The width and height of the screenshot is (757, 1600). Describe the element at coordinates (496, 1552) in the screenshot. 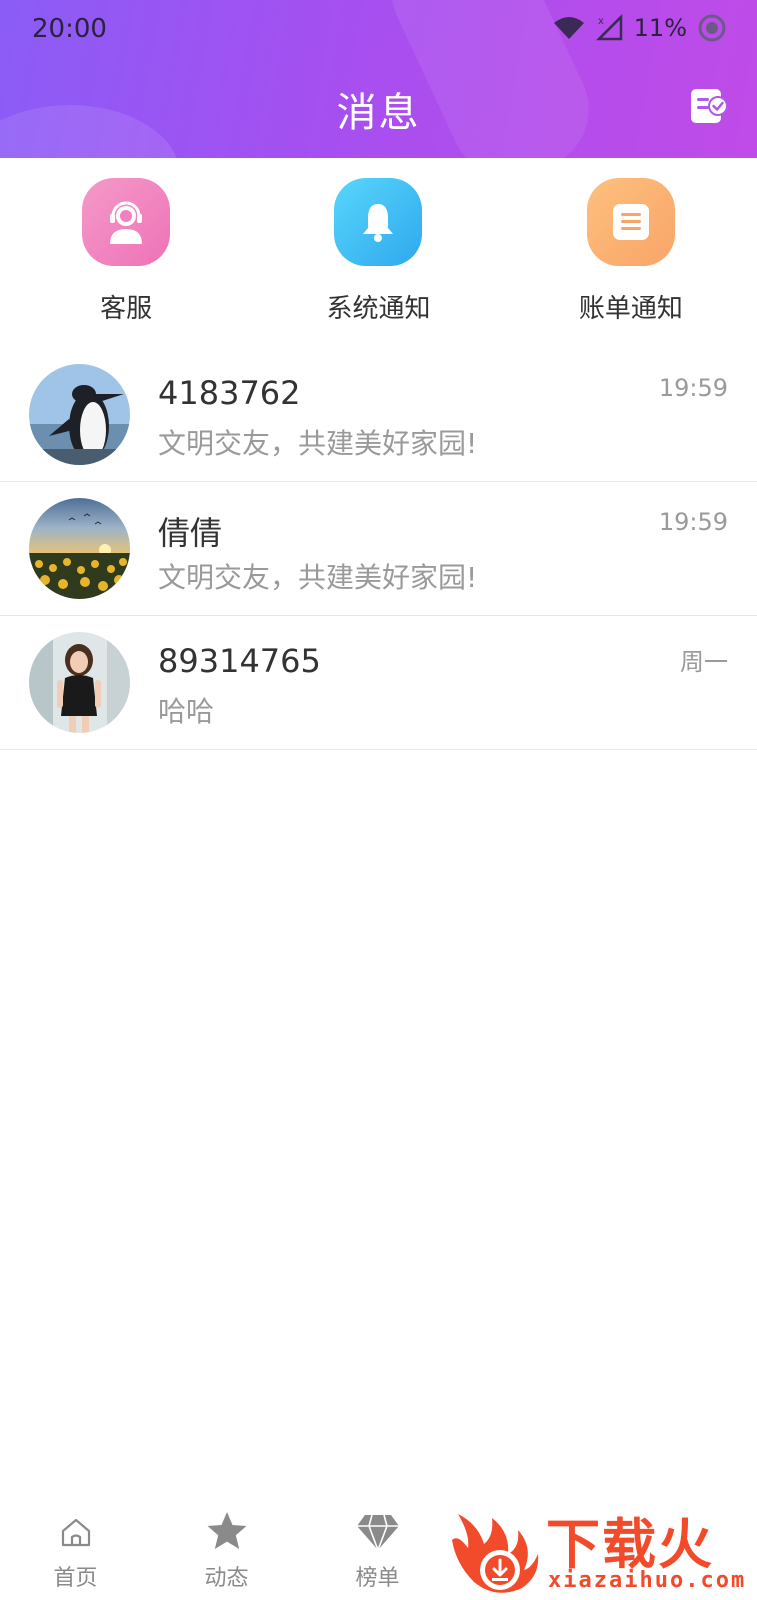

I see `flame-logo-icon` at that location.